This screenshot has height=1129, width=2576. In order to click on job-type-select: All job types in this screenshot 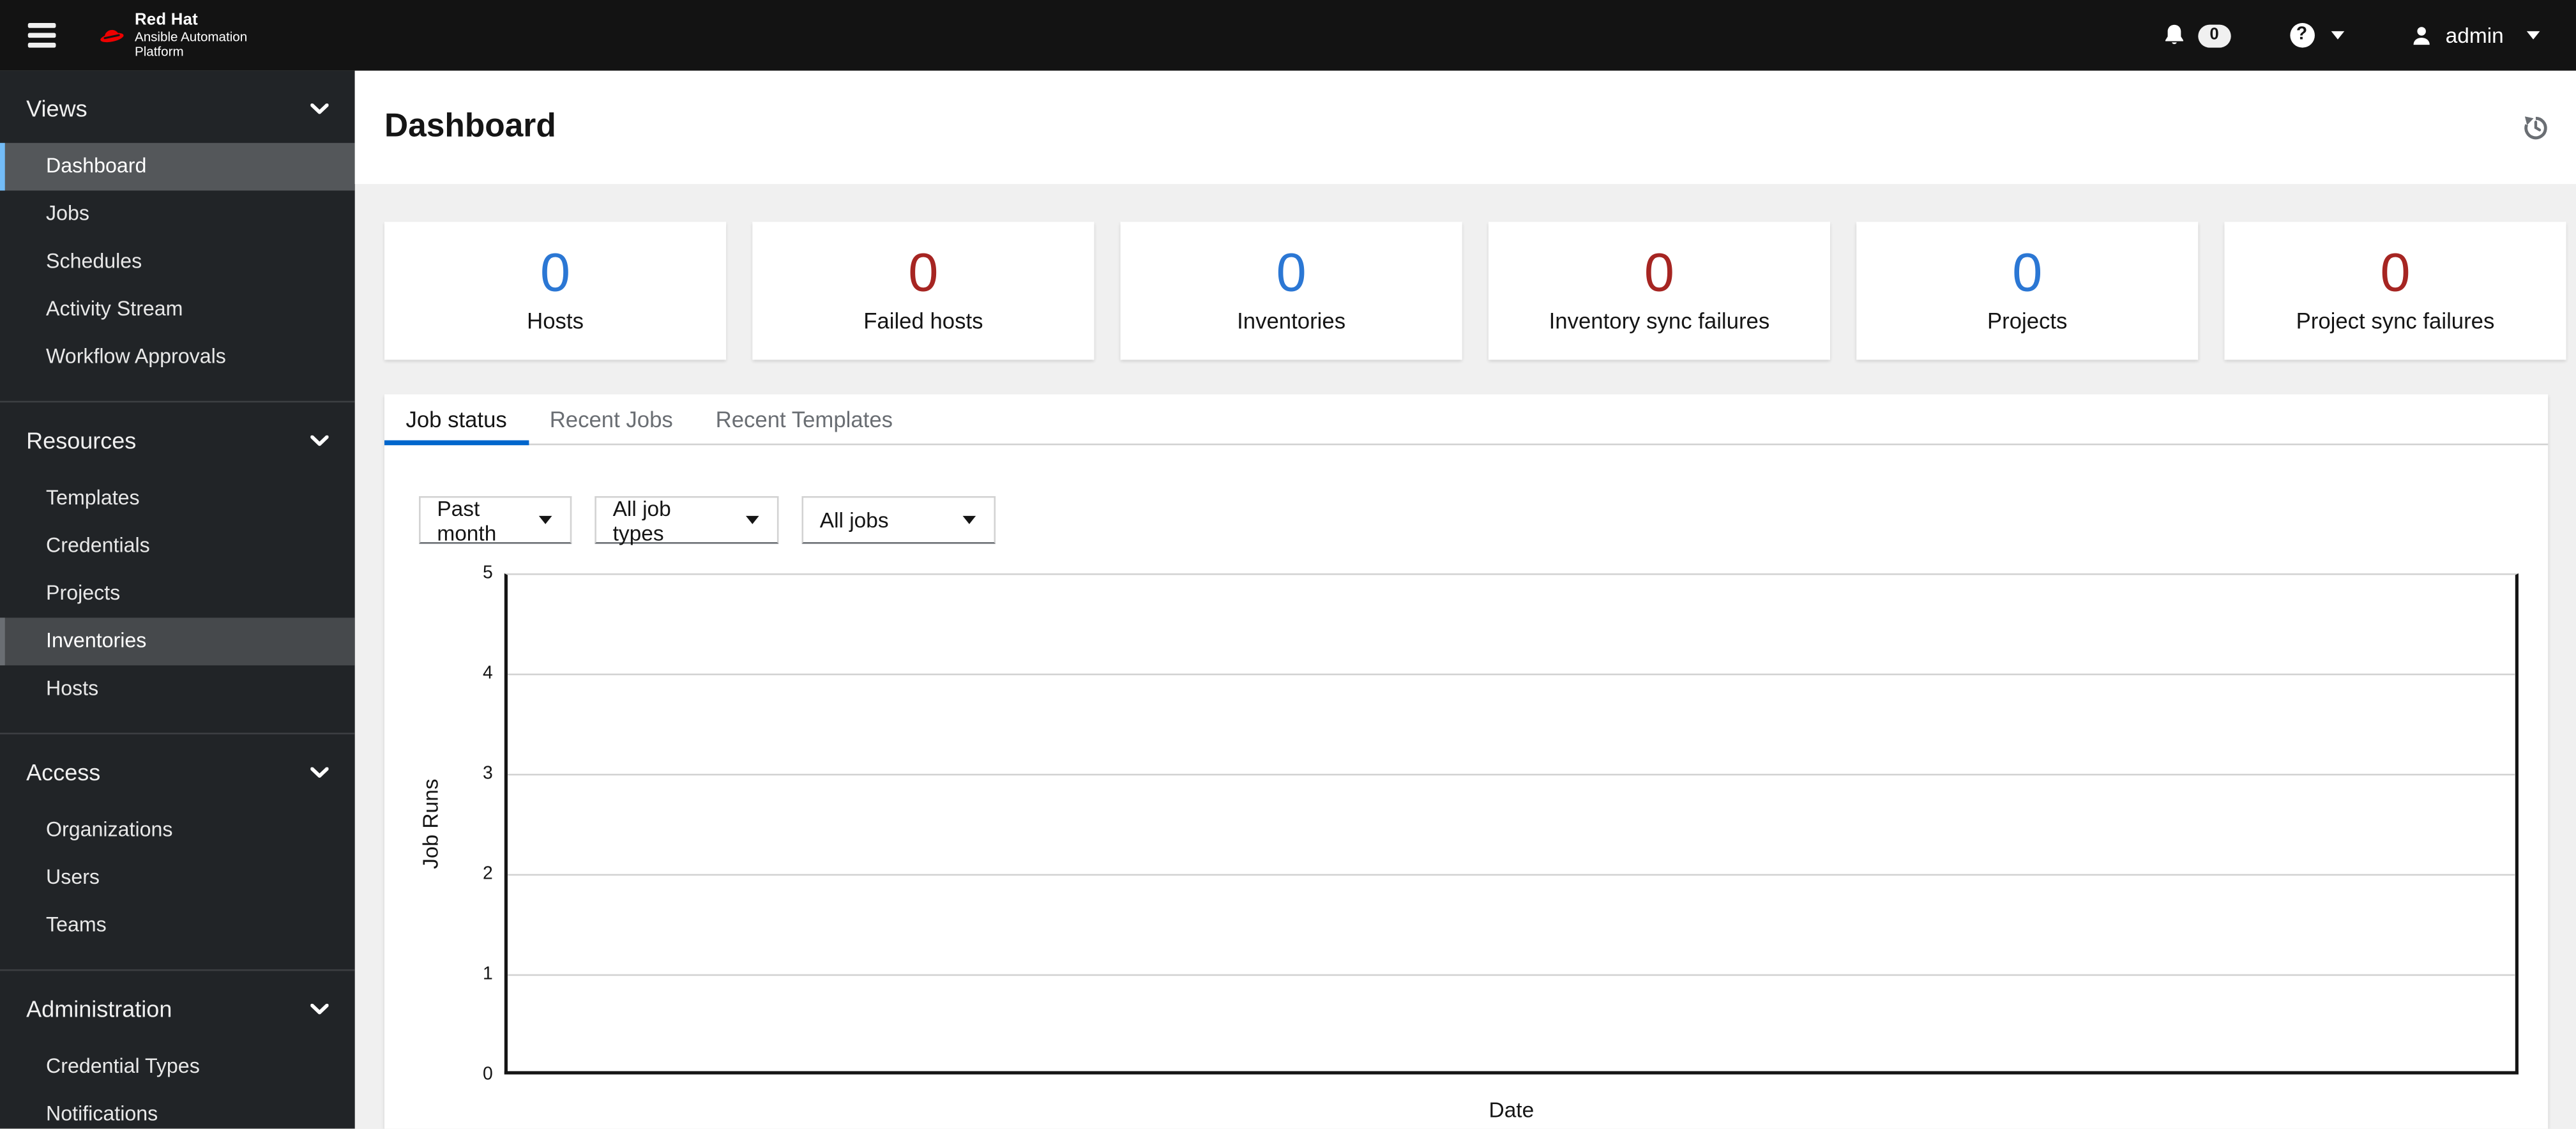, I will do `click(687, 520)`.